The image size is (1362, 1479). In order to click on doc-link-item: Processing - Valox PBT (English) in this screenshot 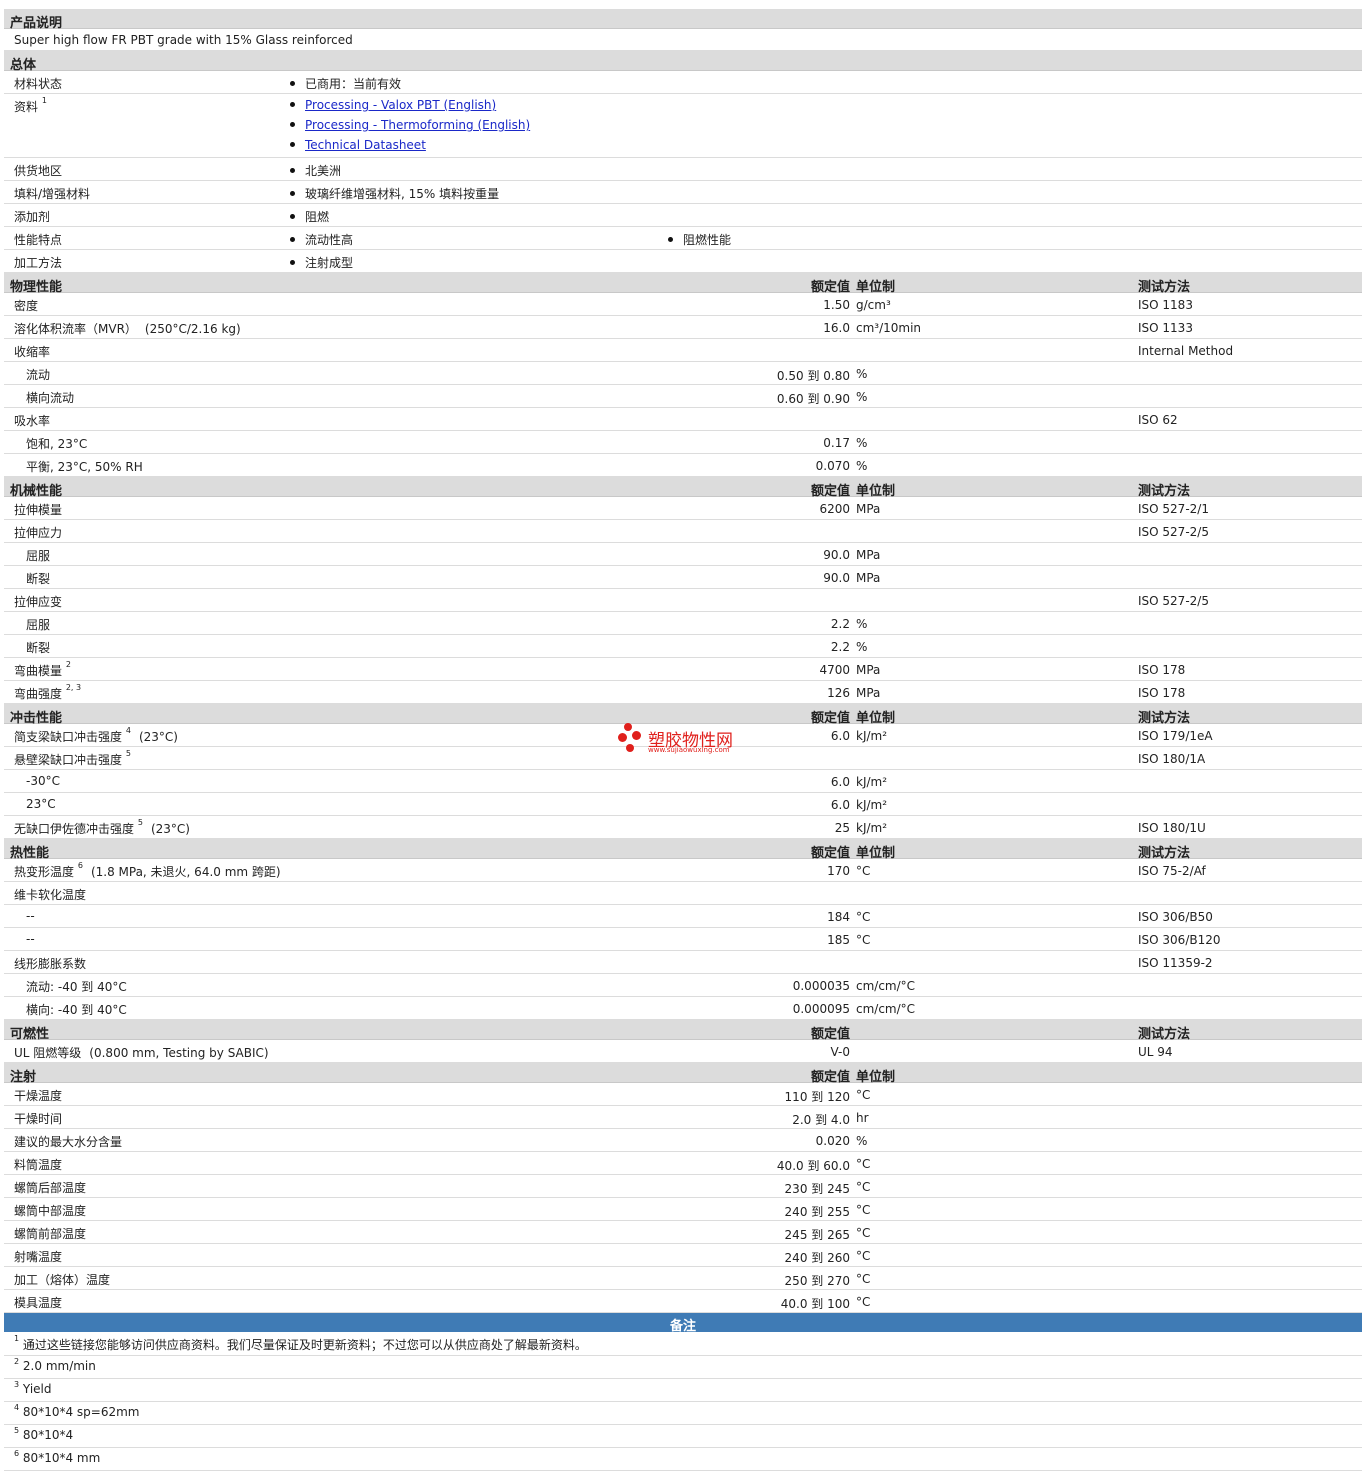, I will do `click(410, 108)`.